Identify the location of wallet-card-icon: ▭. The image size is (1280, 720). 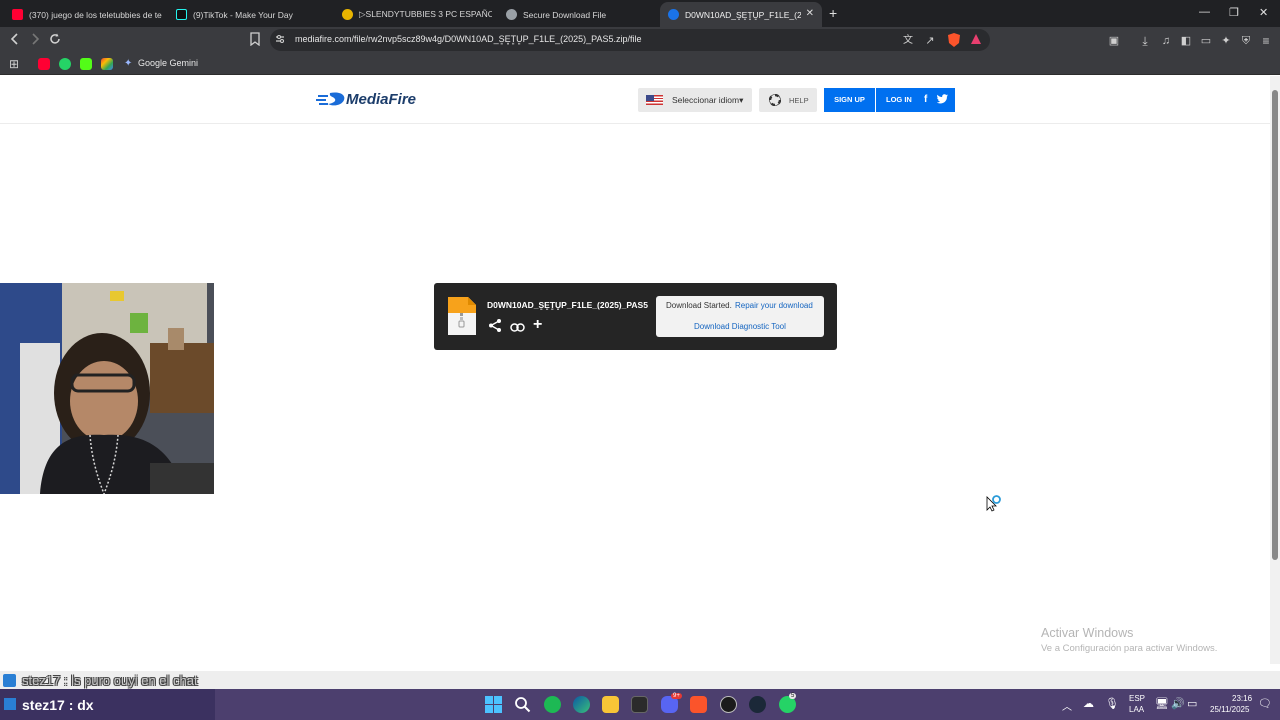
(1206, 41).